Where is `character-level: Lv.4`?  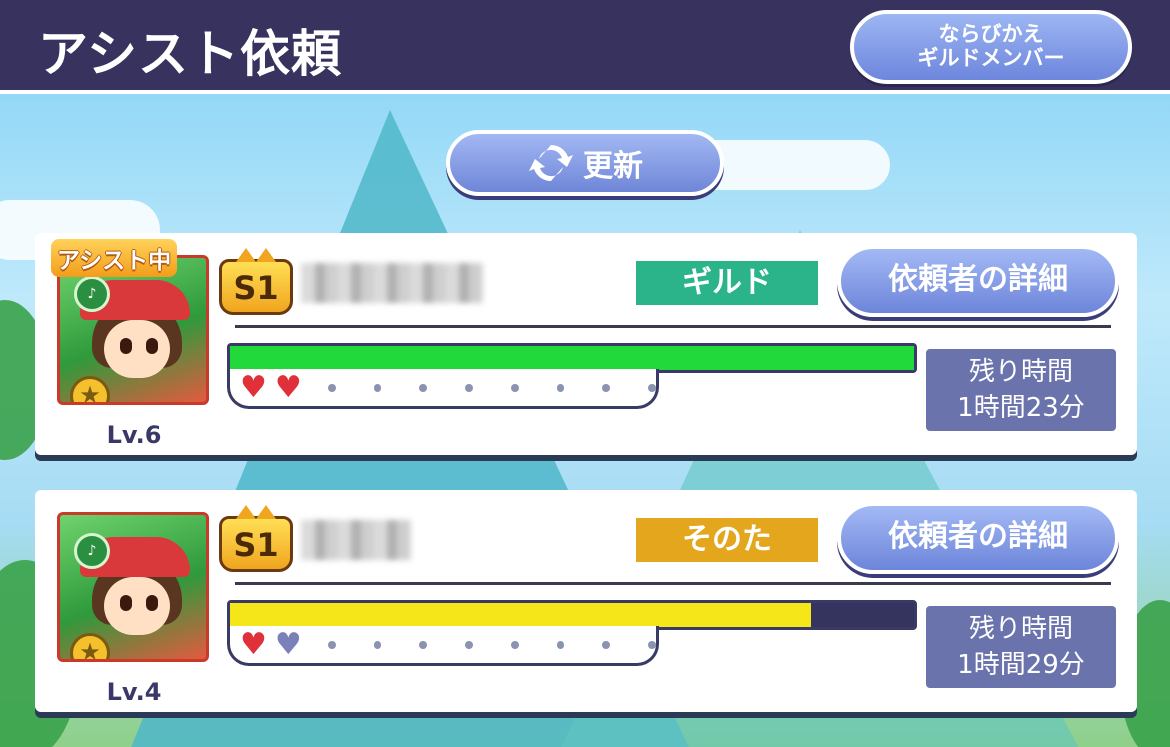
character-level: Lv.4 is located at coordinates (134, 692).